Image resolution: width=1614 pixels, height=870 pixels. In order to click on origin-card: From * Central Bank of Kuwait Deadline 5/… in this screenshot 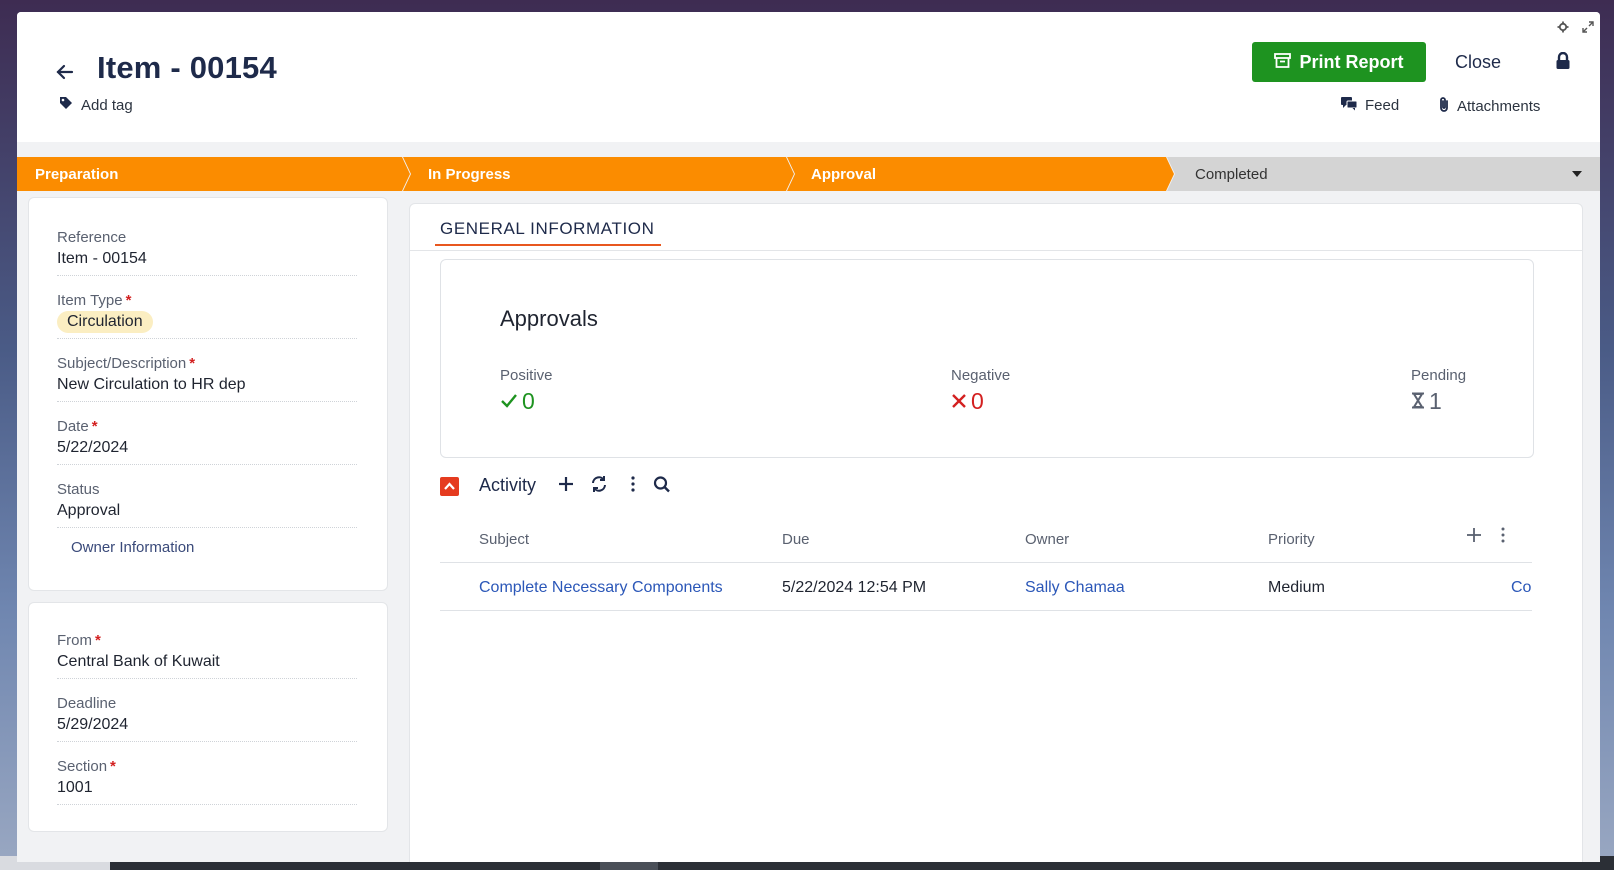, I will do `click(208, 717)`.